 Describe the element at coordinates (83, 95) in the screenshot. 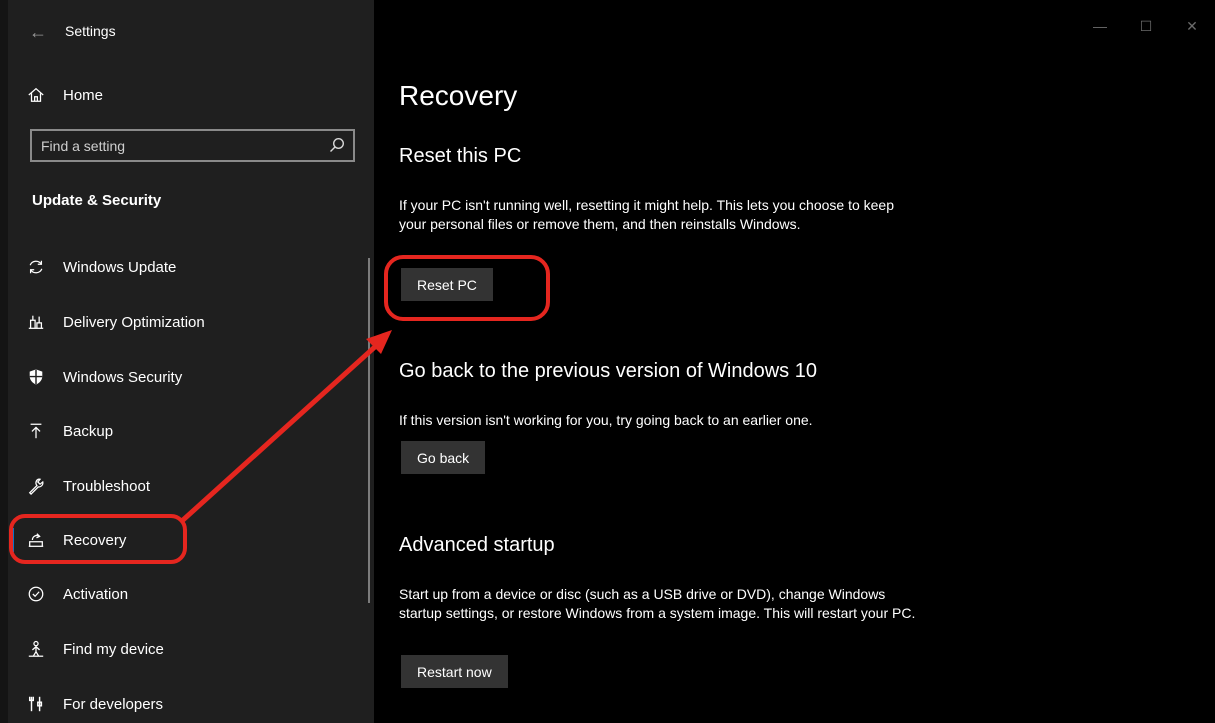

I see `nav-home-label: Home` at that location.